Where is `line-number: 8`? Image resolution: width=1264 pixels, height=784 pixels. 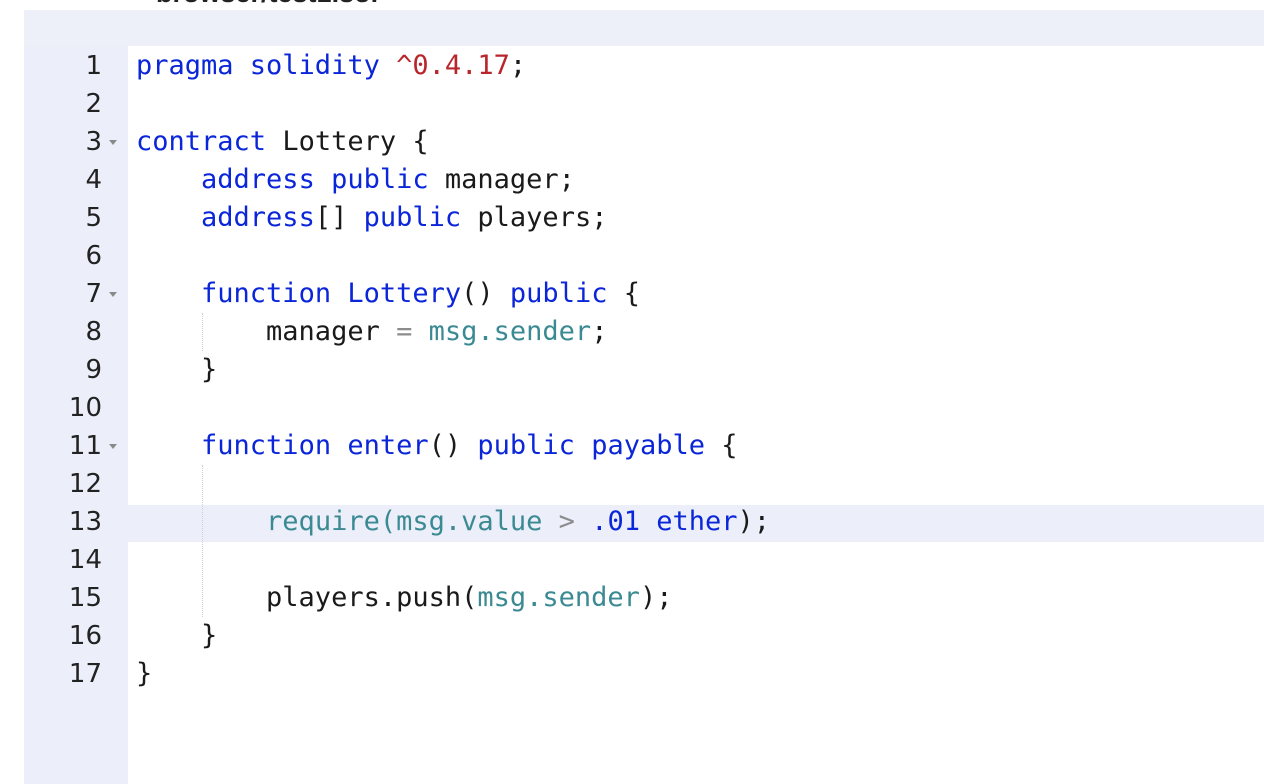 line-number: 8 is located at coordinates (93, 332).